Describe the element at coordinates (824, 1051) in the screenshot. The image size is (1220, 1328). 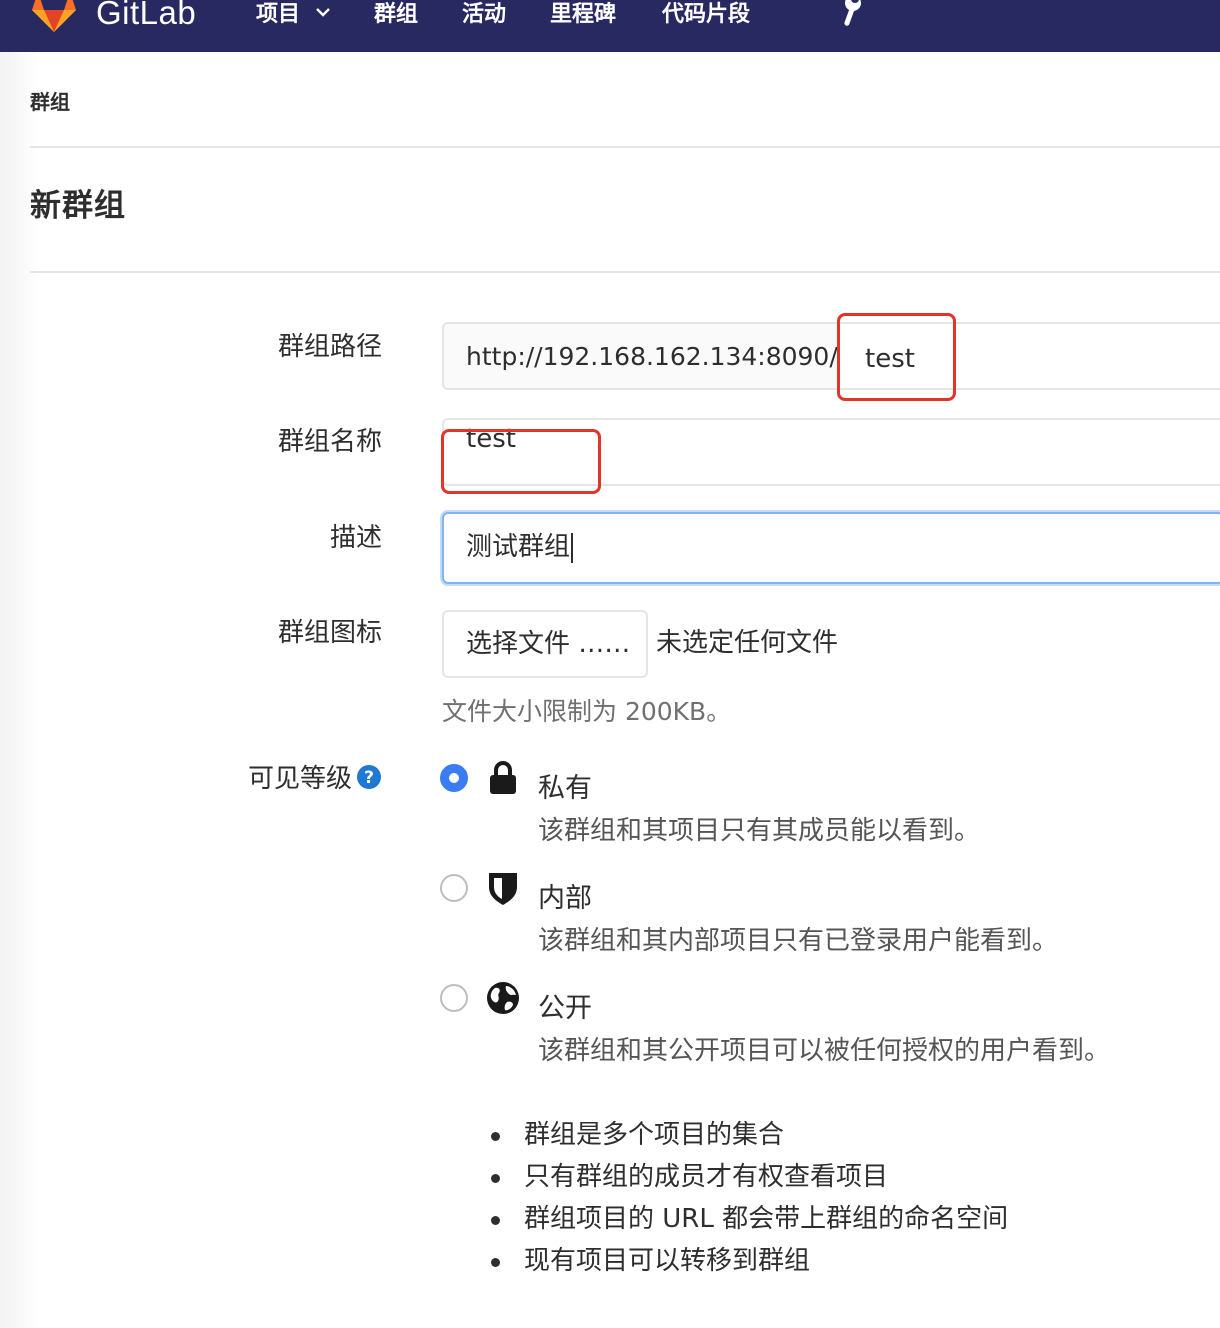
I see `visibility-public-description: 该群组和其公开项目可以被任何授权的用户看到。` at that location.